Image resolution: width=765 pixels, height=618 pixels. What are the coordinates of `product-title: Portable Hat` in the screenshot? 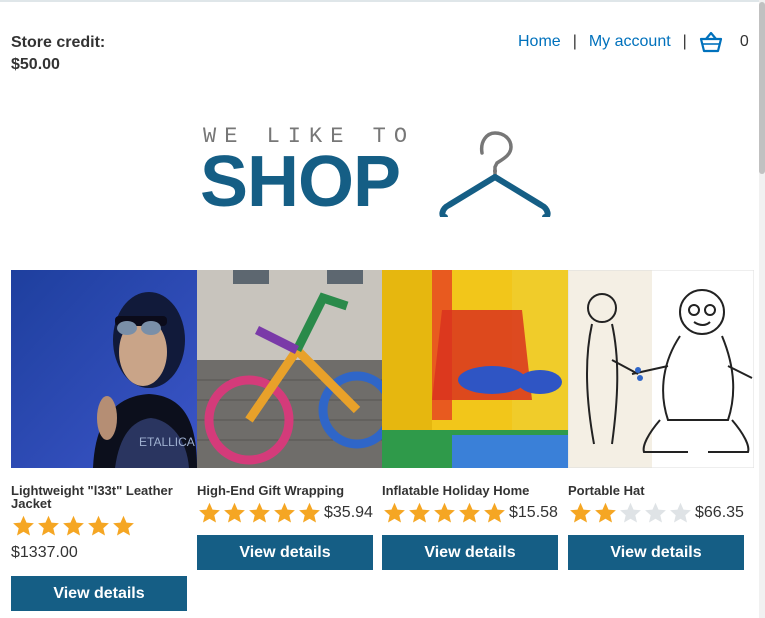 It's located at (656, 490).